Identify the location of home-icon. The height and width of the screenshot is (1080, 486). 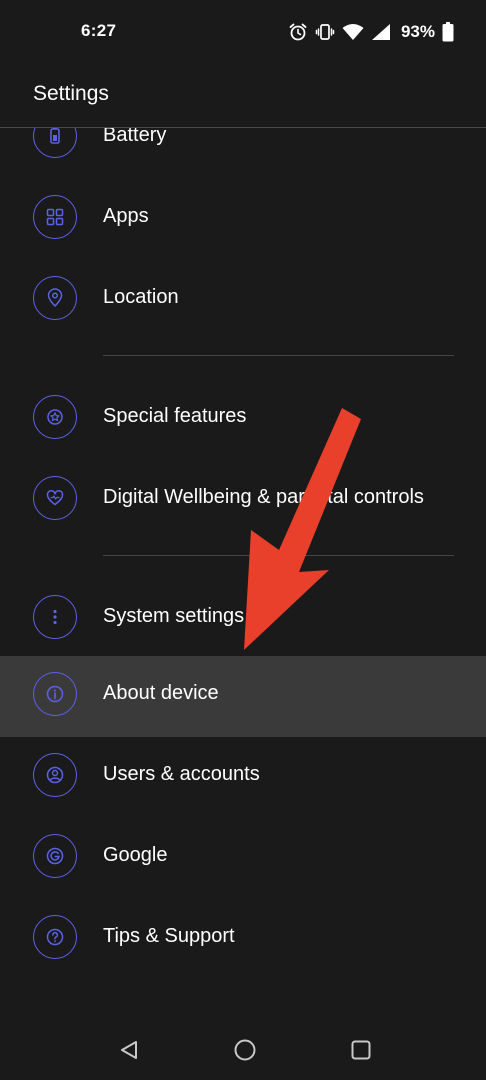
(245, 1050).